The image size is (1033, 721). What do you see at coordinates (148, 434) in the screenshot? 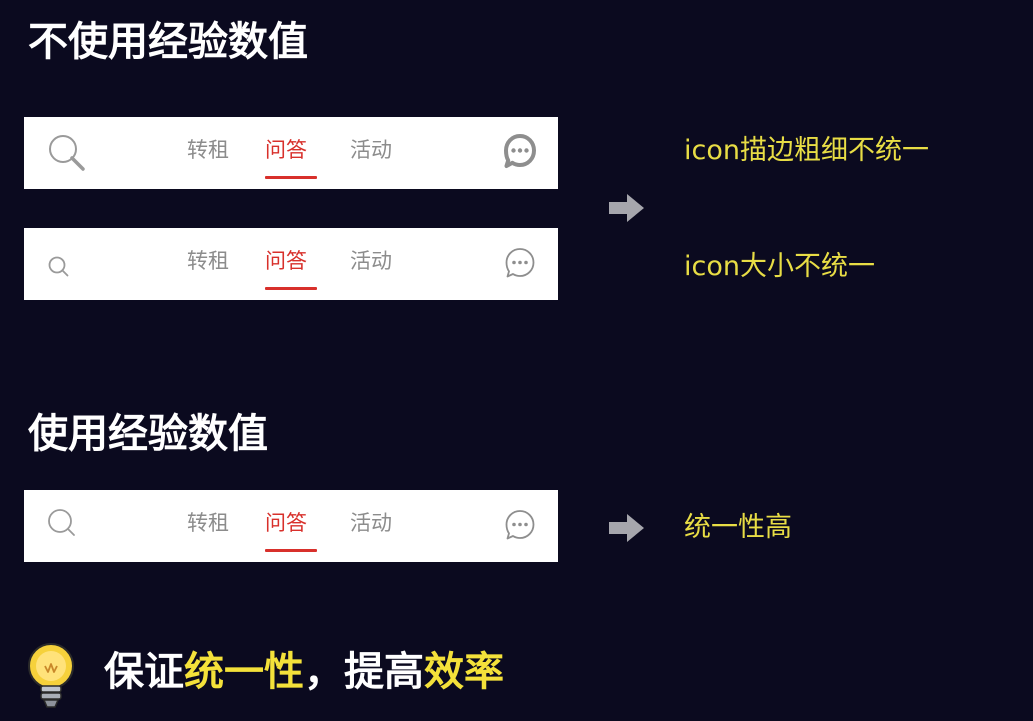
I see `section-title-good: 使用经验数值` at bounding box center [148, 434].